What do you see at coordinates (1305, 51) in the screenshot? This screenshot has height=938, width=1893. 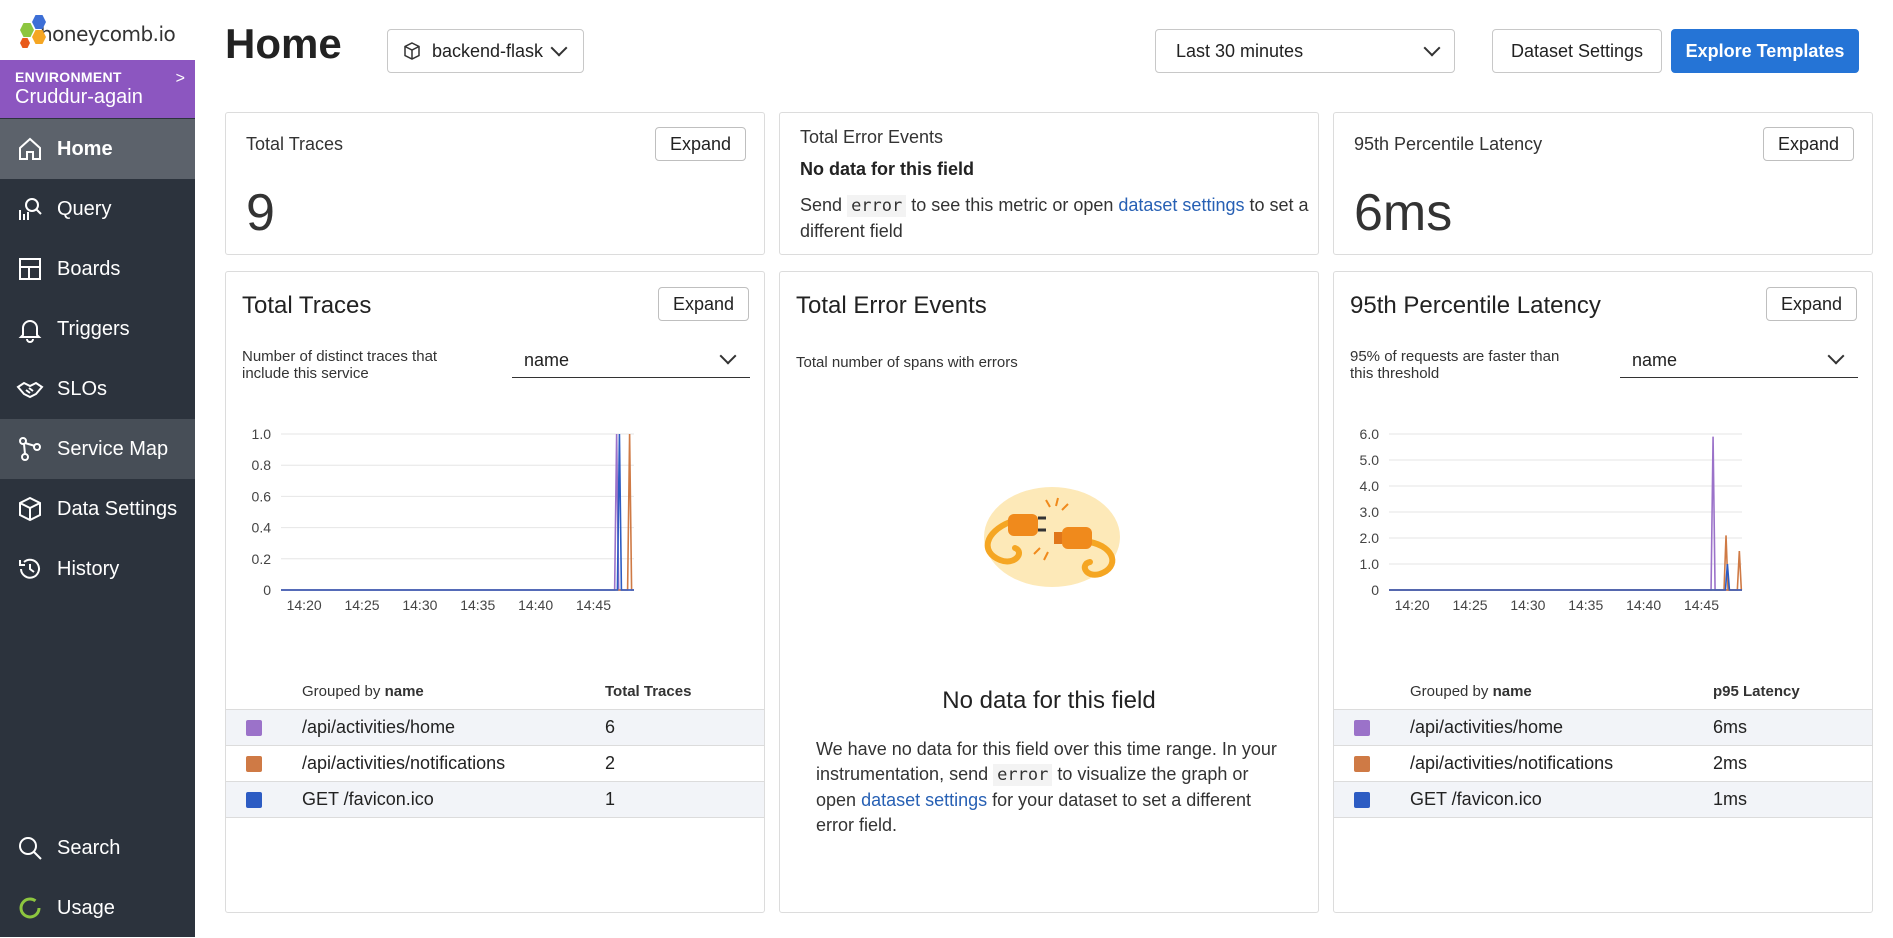 I see `time-range-select: Last 30 minutes` at bounding box center [1305, 51].